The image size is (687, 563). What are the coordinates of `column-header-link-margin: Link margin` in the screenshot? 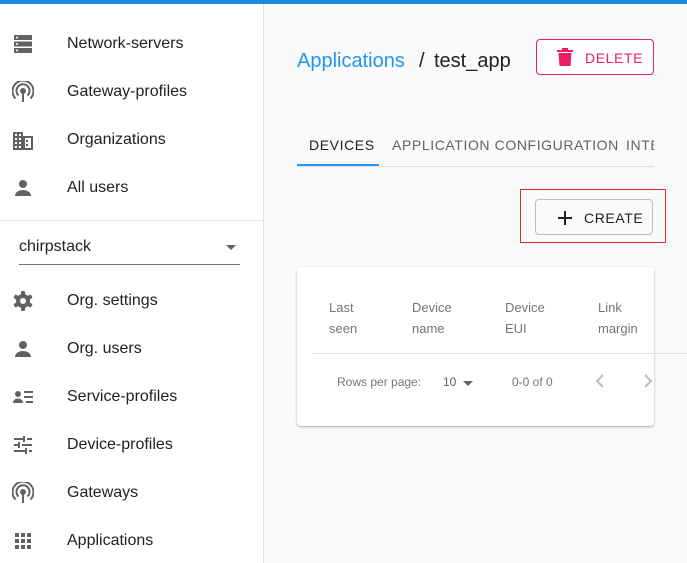 It's located at (618, 318).